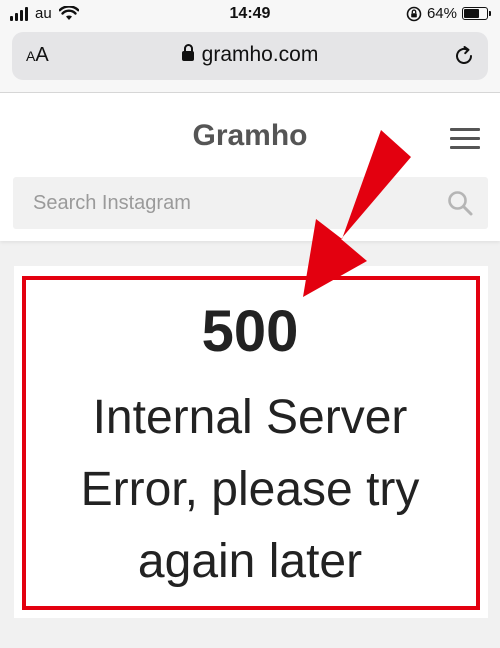  Describe the element at coordinates (441, 13) in the screenshot. I see `battery-percentage: 64%` at that location.